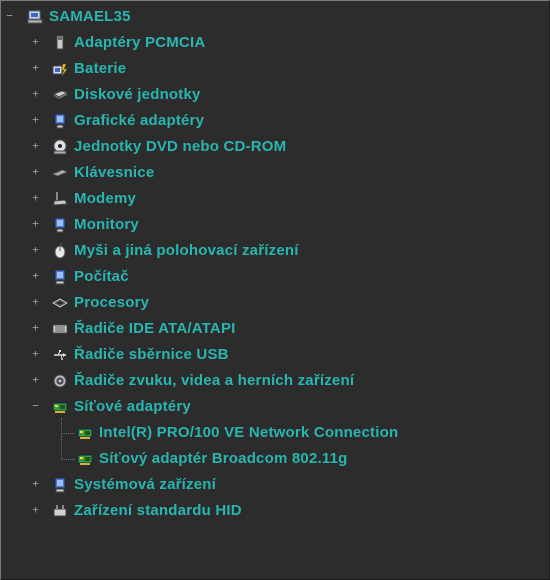 This screenshot has width=550, height=580. I want to click on tree-node-label: Řadiče zvuku, videa a herních zařízení, so click(214, 380).